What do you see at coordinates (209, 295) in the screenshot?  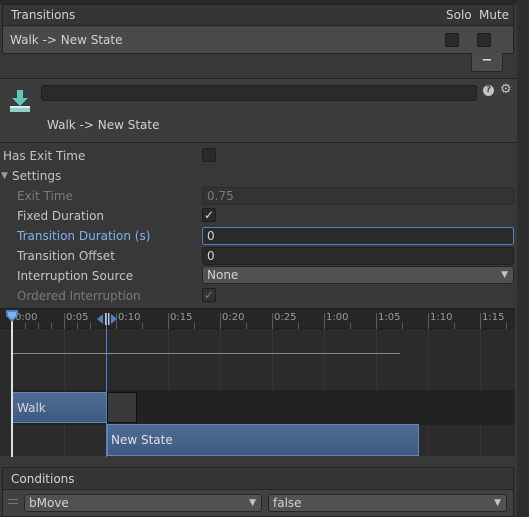 I see `ordered-interruption-checkbox: ✓` at bounding box center [209, 295].